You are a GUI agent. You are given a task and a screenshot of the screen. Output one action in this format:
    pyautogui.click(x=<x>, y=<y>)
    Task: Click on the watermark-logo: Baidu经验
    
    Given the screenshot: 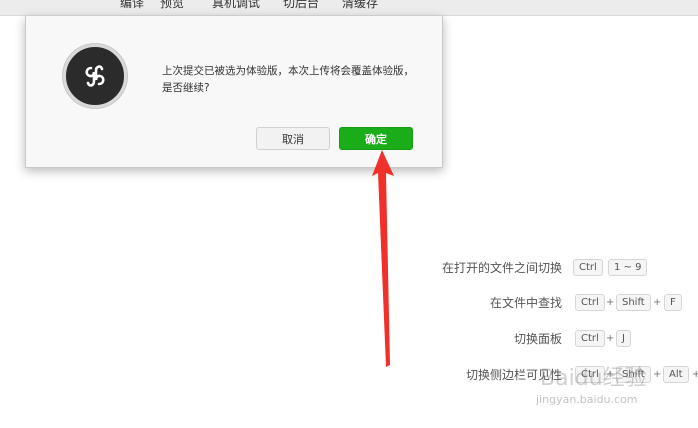 What is the action you would take?
    pyautogui.click(x=593, y=378)
    